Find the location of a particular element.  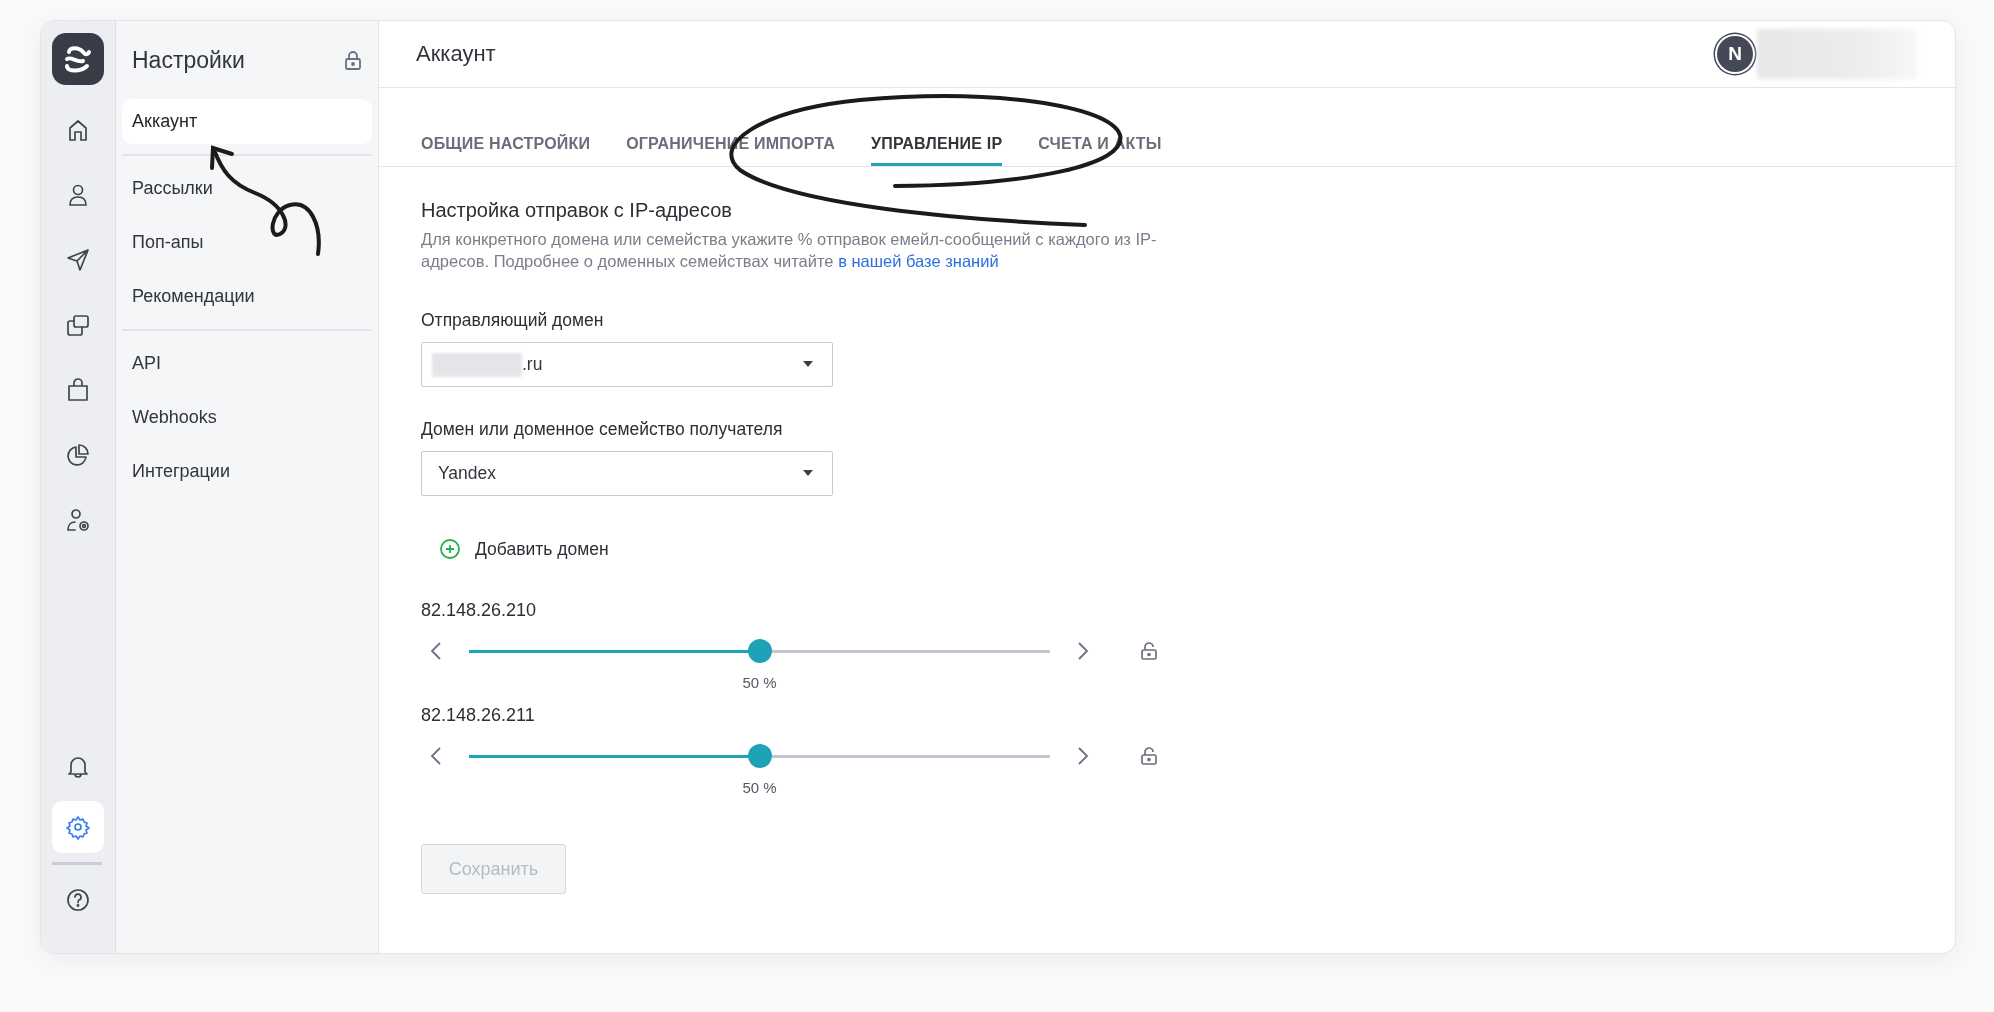

help-icon is located at coordinates (78, 900).